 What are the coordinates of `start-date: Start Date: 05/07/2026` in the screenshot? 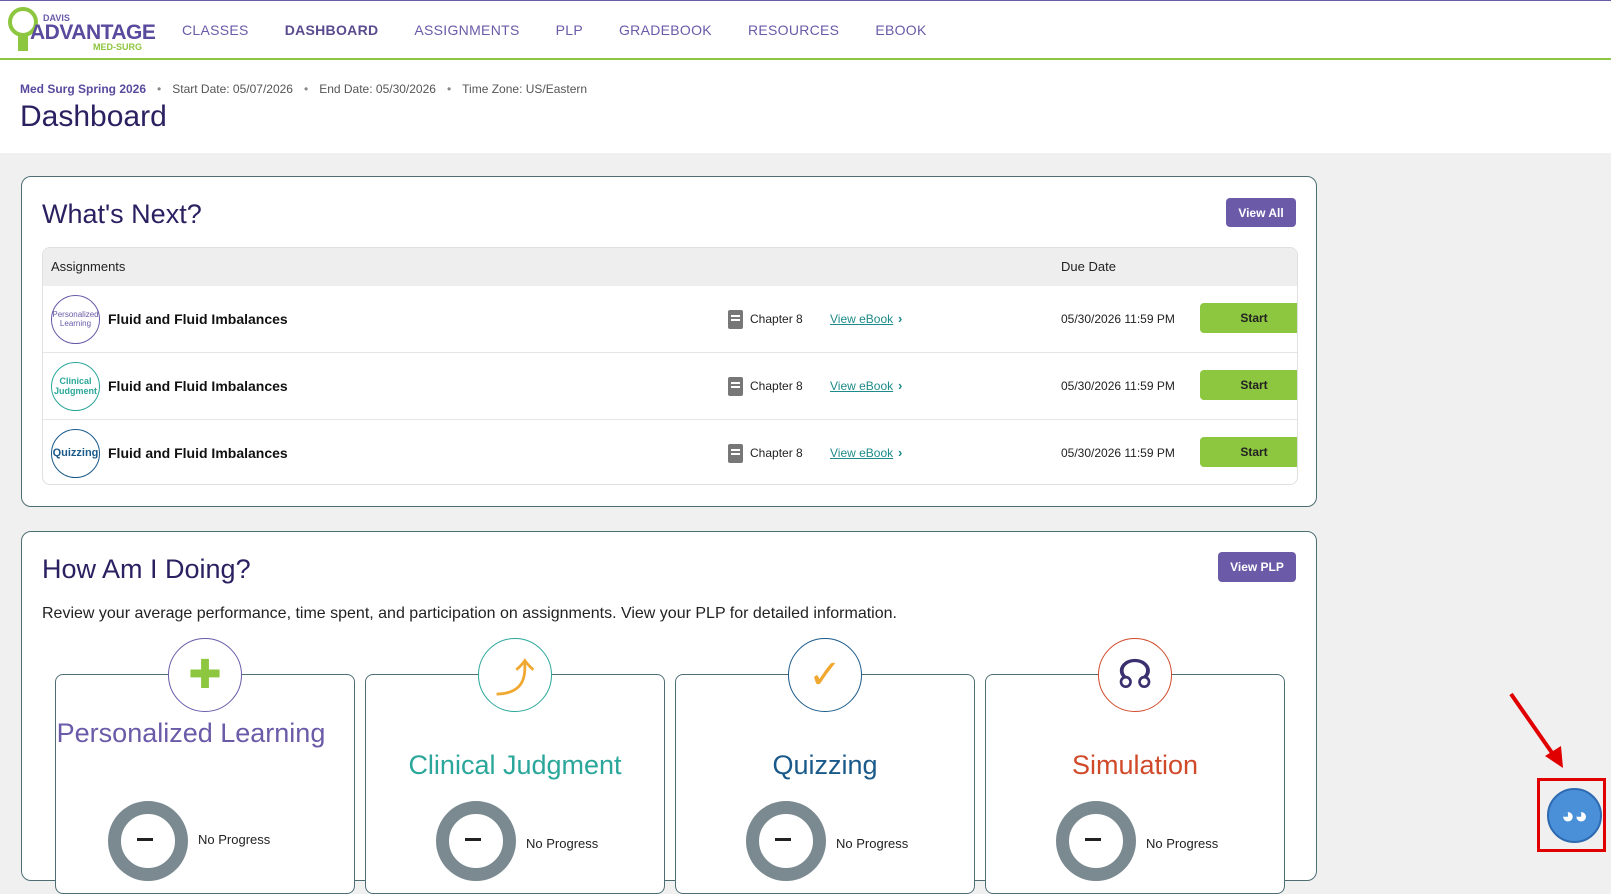 It's located at (232, 89).